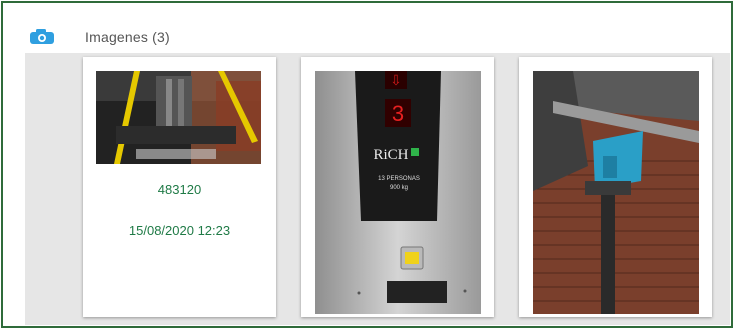 This screenshot has width=736, height=331. What do you see at coordinates (179, 230) in the screenshot?
I see `image-datetime: 15/08/2020 12:23` at bounding box center [179, 230].